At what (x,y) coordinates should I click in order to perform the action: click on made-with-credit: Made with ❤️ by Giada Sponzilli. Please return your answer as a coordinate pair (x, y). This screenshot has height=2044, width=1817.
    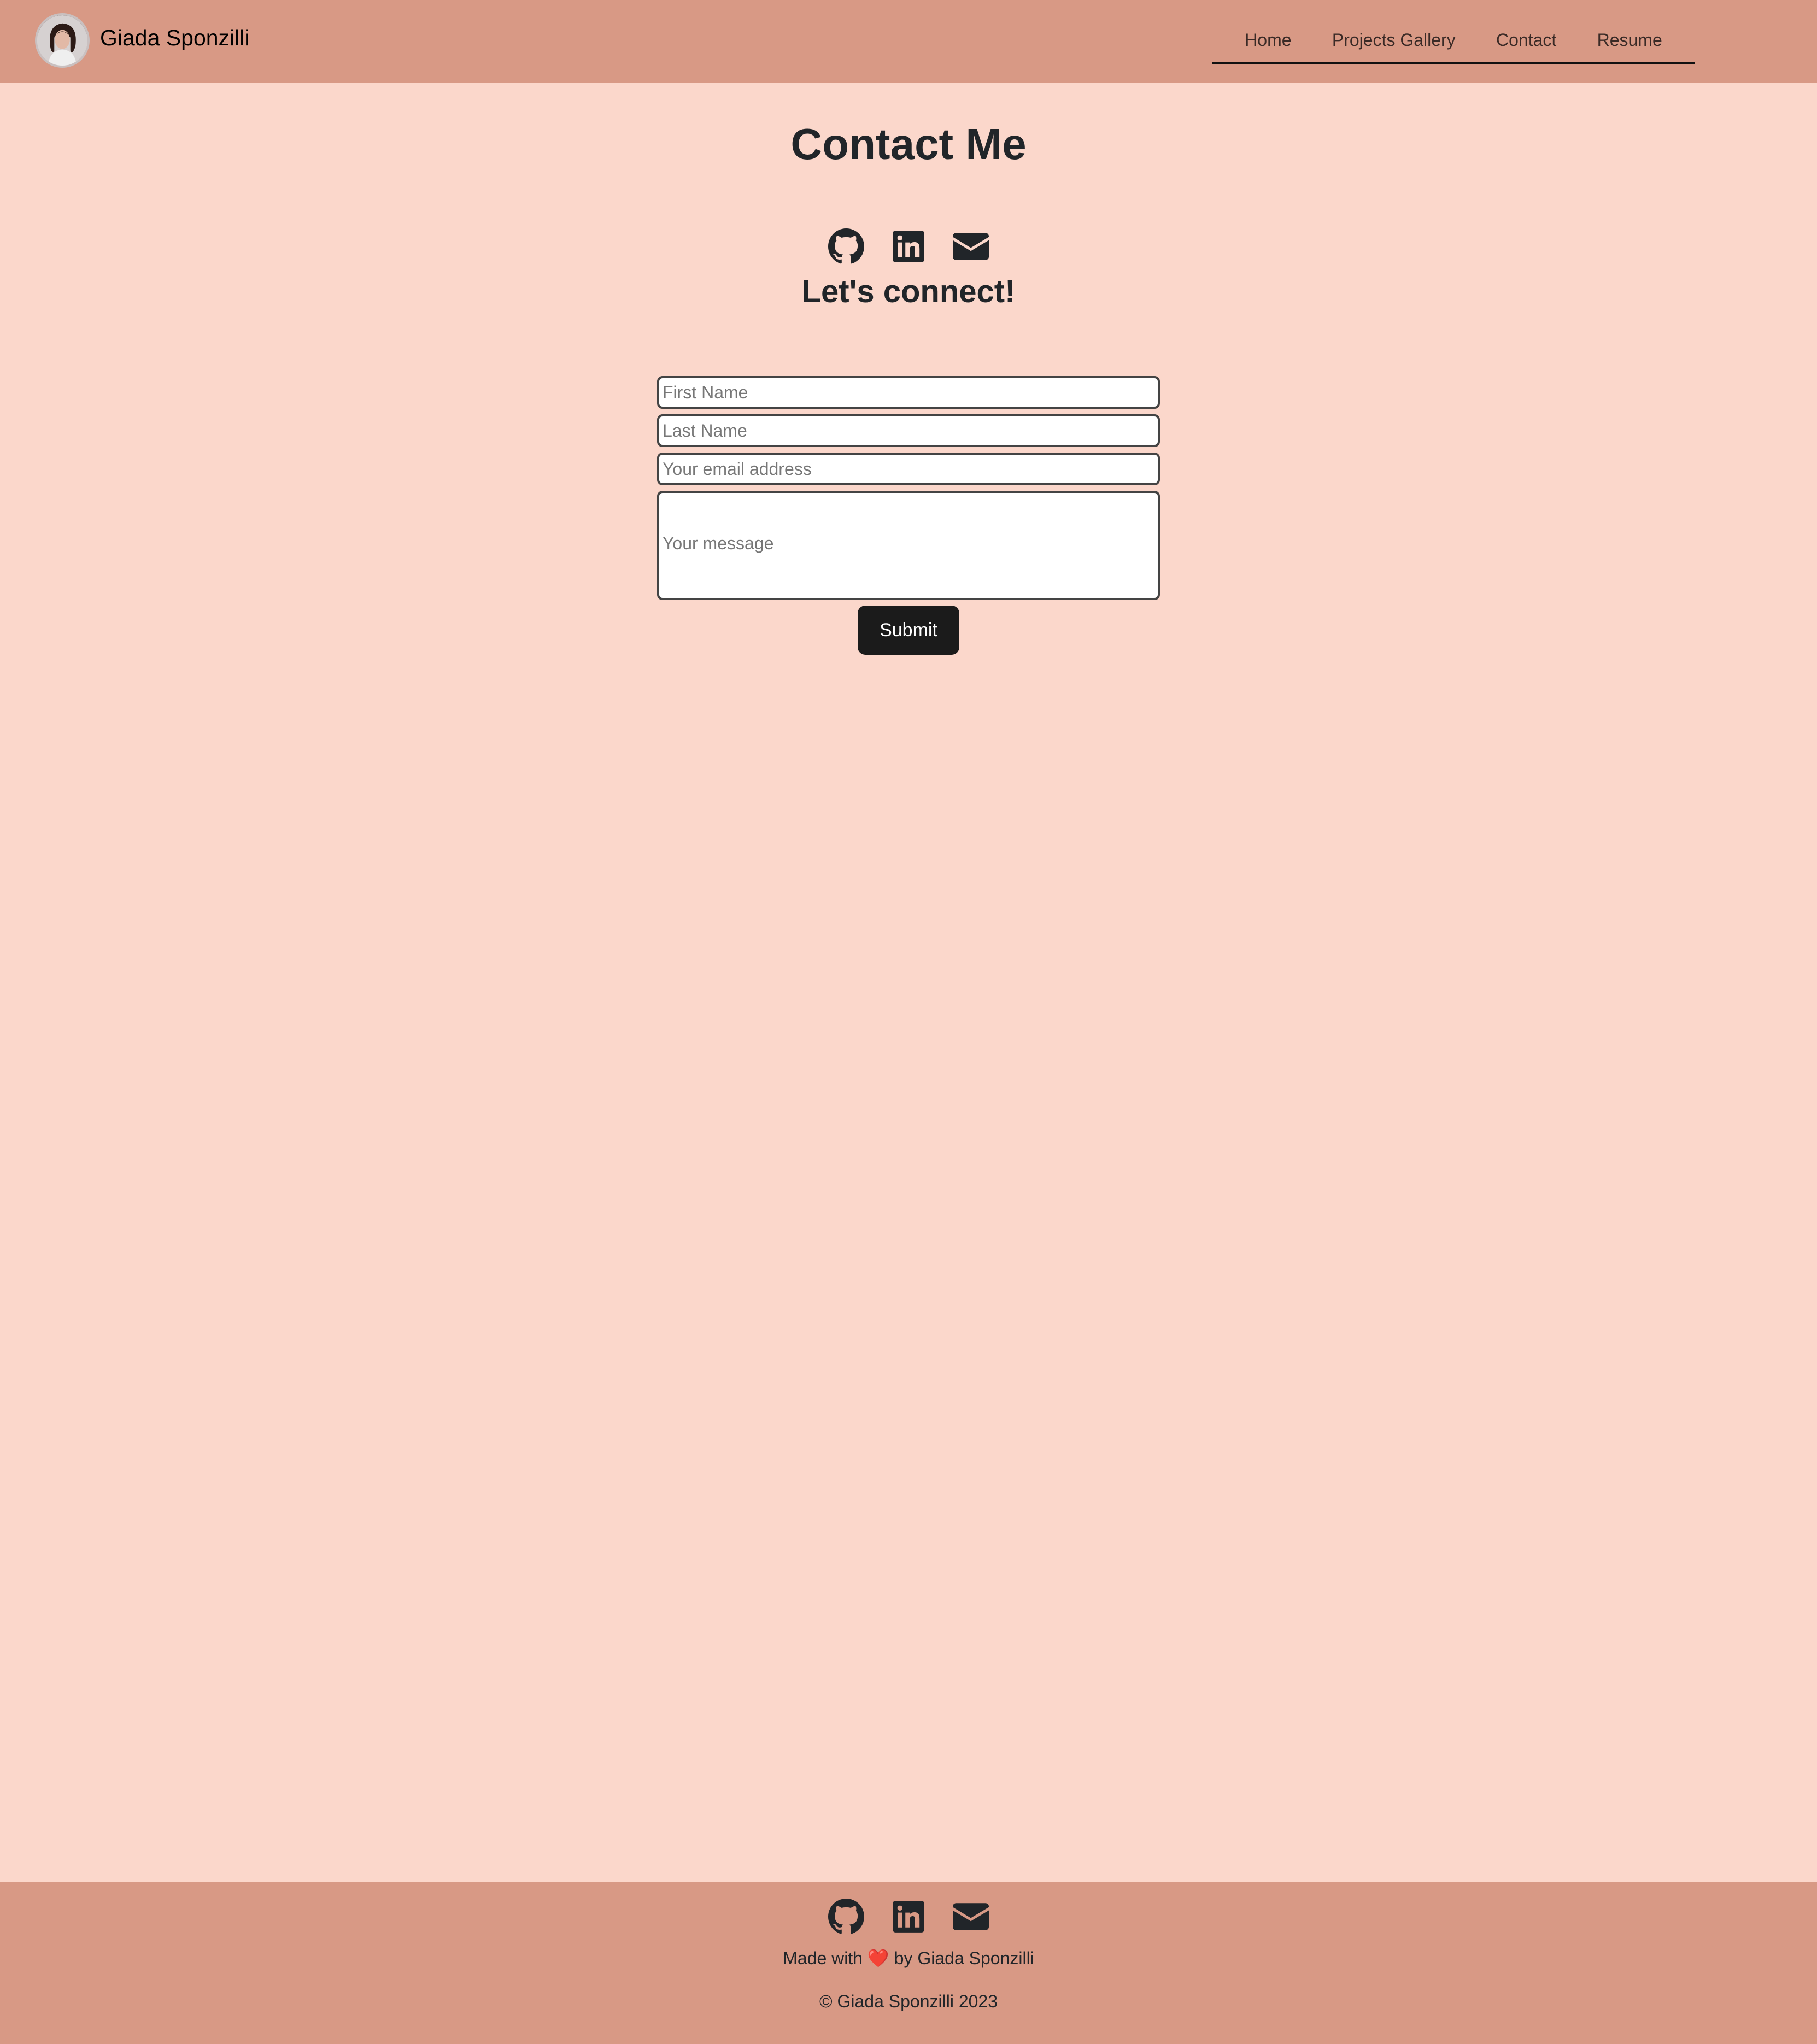
    Looking at the image, I should click on (908, 1958).